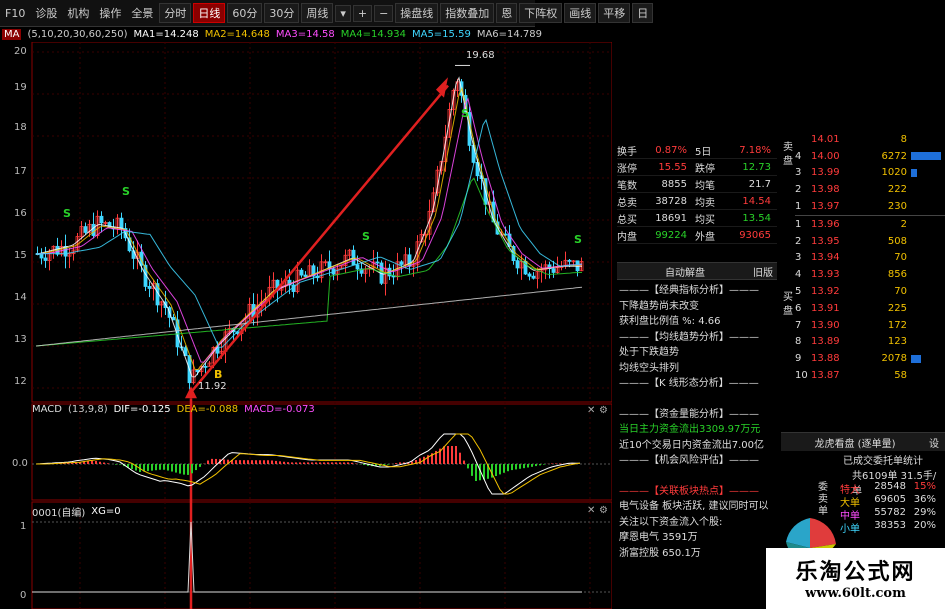 This screenshot has width=945, height=609. Describe the element at coordinates (322, 557) in the screenshot. I see `sub-indicator-panel` at that location.